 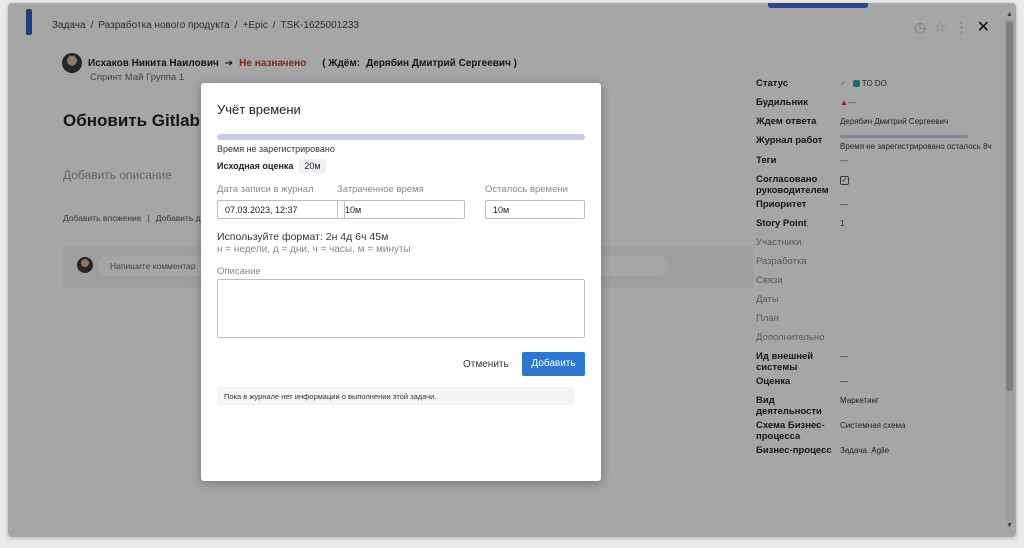 What do you see at coordinates (553, 364) in the screenshot?
I see `add-button: Добавить` at bounding box center [553, 364].